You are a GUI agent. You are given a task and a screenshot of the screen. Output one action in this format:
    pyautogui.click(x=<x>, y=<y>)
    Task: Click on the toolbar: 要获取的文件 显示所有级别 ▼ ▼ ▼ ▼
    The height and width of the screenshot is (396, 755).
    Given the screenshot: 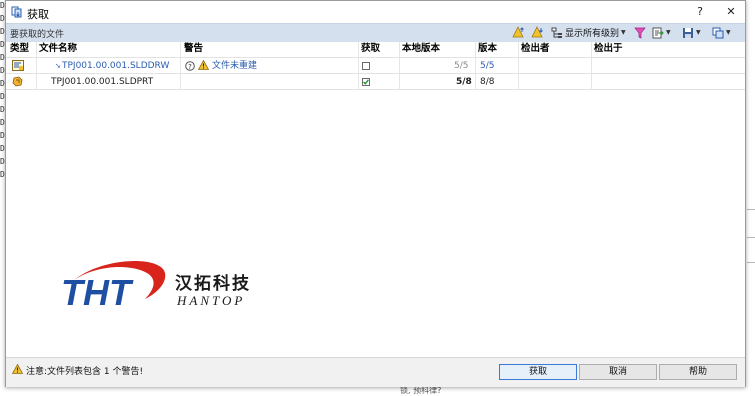 What is the action you would take?
    pyautogui.click(x=375, y=33)
    